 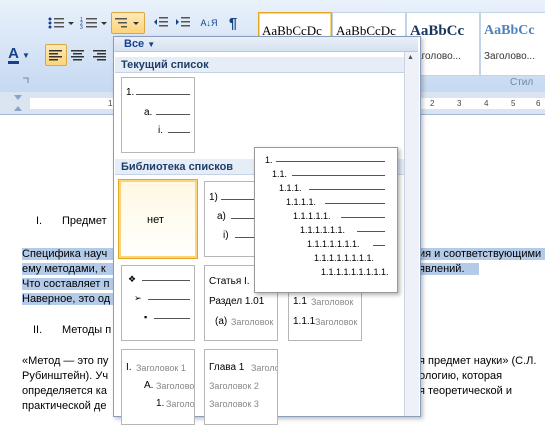 What do you see at coordinates (213, 197) in the screenshot?
I see `level-label: 1)` at bounding box center [213, 197].